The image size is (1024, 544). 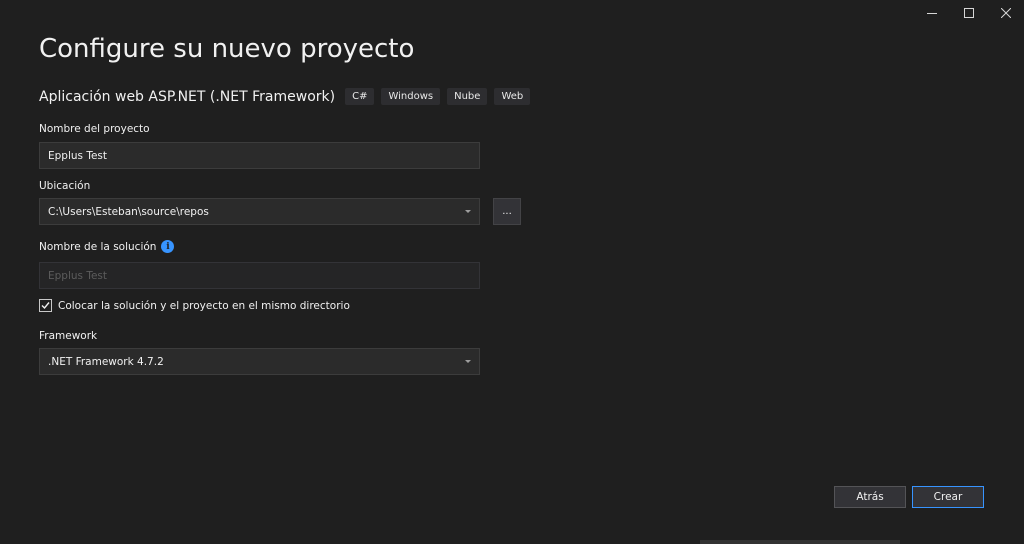 I want to click on checkmark-icon, so click(x=45, y=306).